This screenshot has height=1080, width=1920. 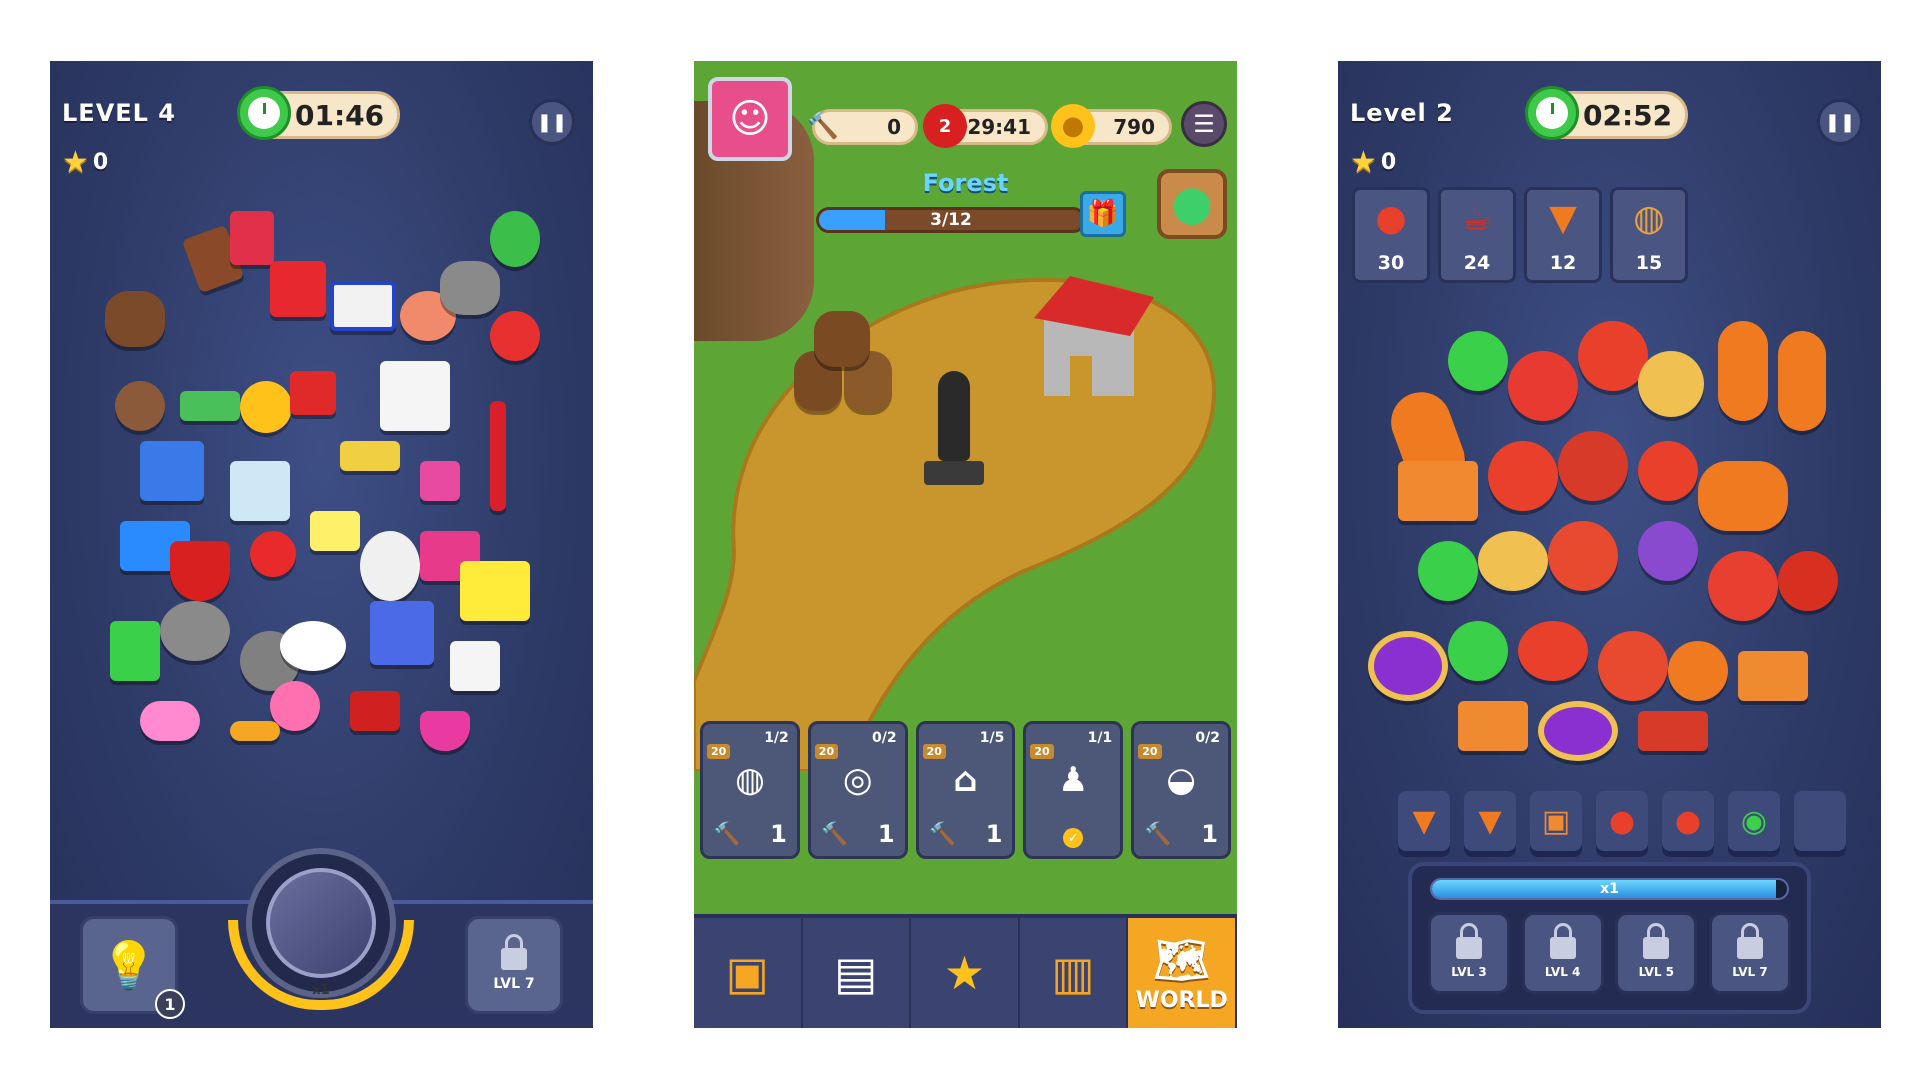 What do you see at coordinates (886, 834) in the screenshot?
I see `card-cost: 1` at bounding box center [886, 834].